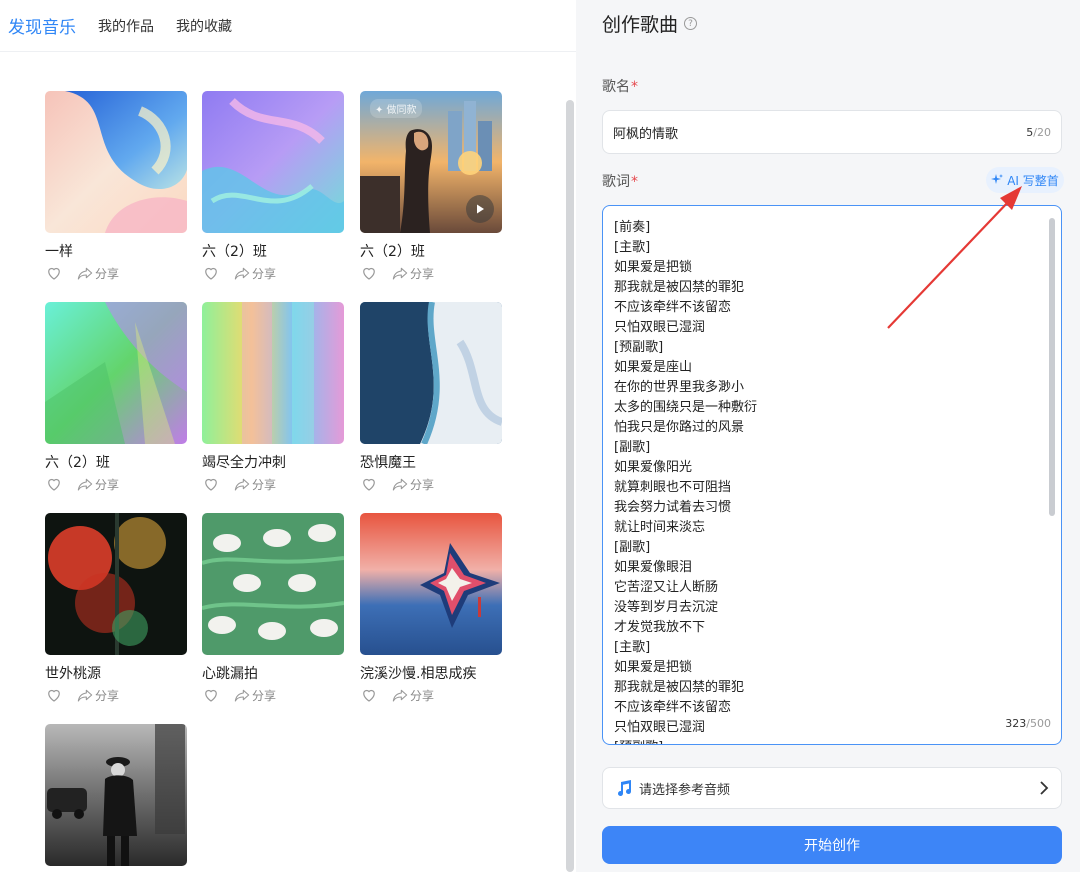 This screenshot has height=872, width=1080. Describe the element at coordinates (1044, 788) in the screenshot. I see `chevron-right-icon` at that location.